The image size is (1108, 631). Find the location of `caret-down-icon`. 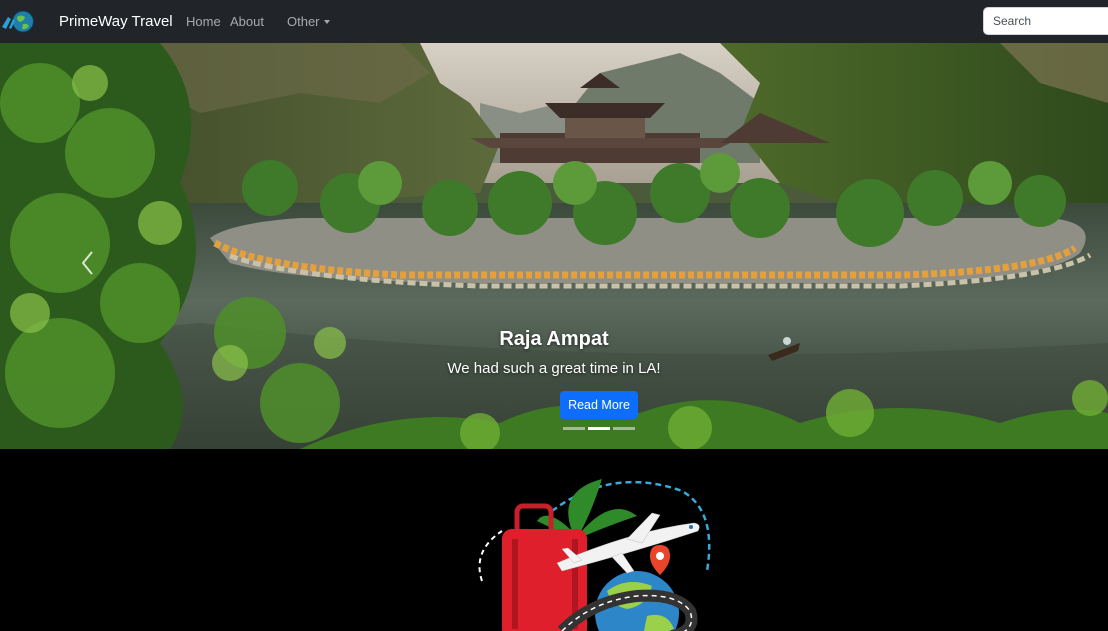

caret-down-icon is located at coordinates (326, 22).